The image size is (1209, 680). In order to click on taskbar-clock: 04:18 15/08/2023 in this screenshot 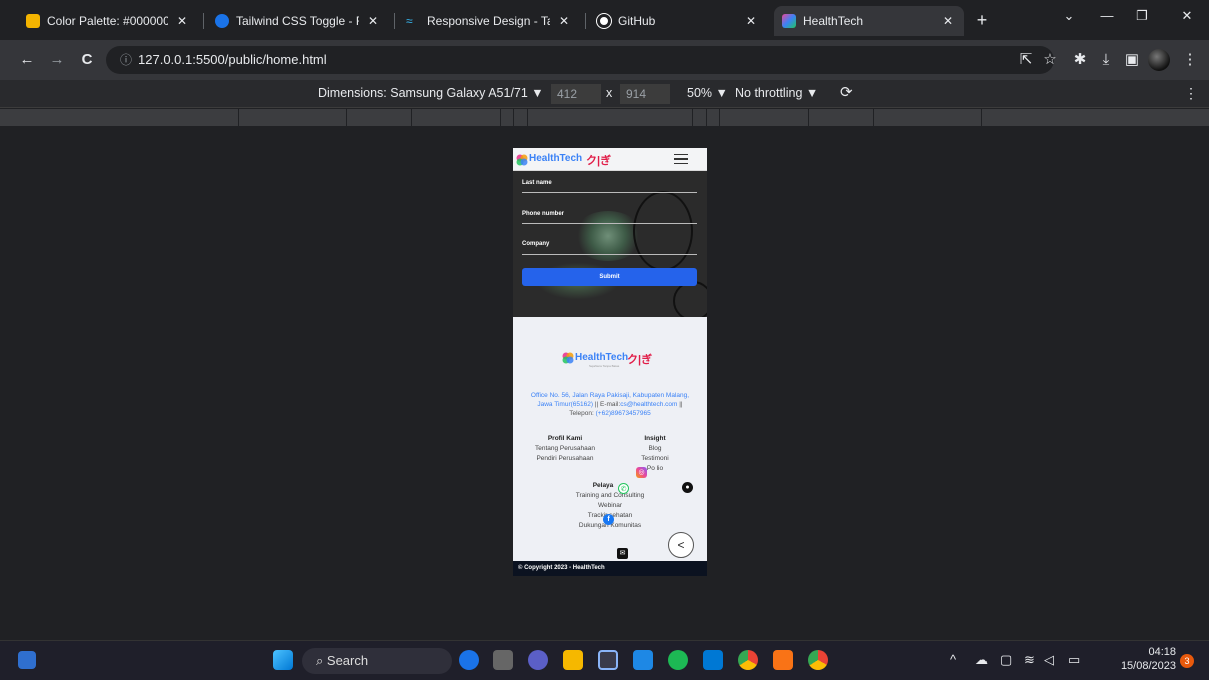, I will do `click(1142, 659)`.